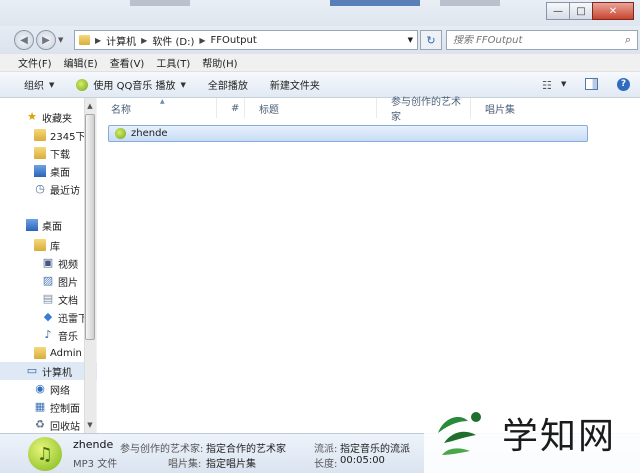 This screenshot has height=473, width=640. I want to click on scroll-down-icon: ▼, so click(90, 425).